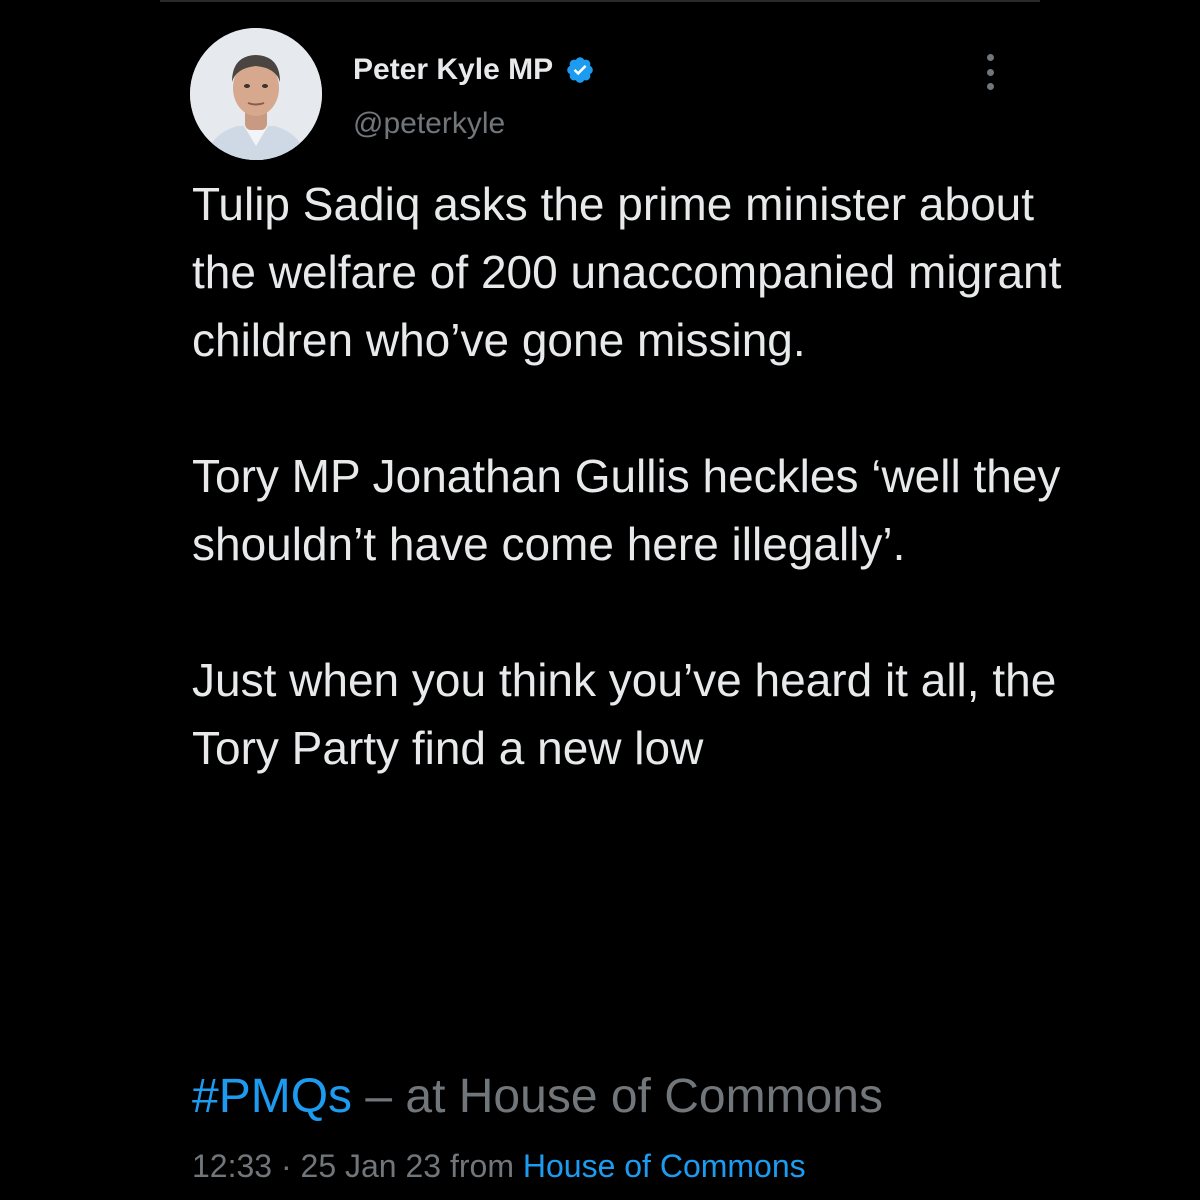 The width and height of the screenshot is (1200, 1200). What do you see at coordinates (232, 1166) in the screenshot?
I see `tweet-time: 12:33` at bounding box center [232, 1166].